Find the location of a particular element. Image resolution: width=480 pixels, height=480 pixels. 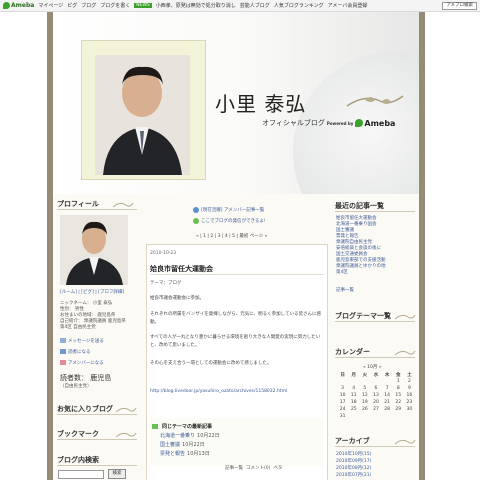

archive-link: 2010年07月(21) is located at coordinates (353, 475).